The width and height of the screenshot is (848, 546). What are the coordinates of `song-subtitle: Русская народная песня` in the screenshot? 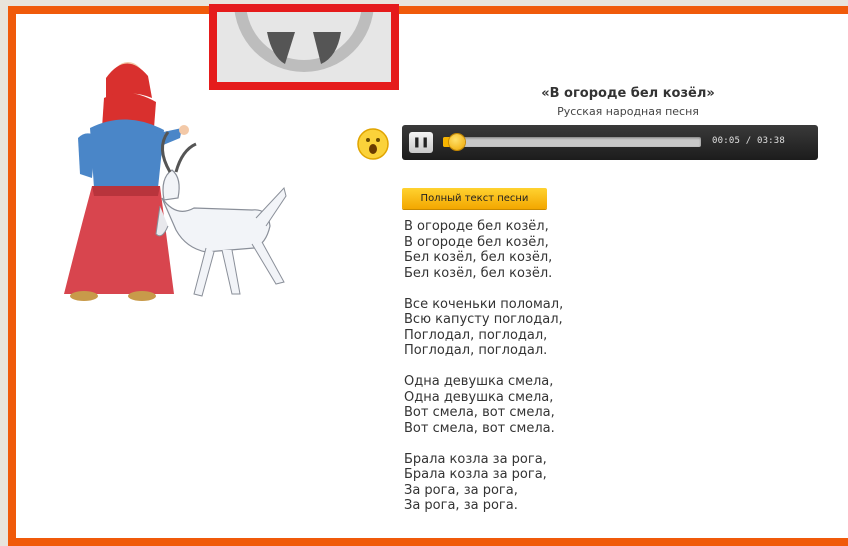 It's located at (628, 111).